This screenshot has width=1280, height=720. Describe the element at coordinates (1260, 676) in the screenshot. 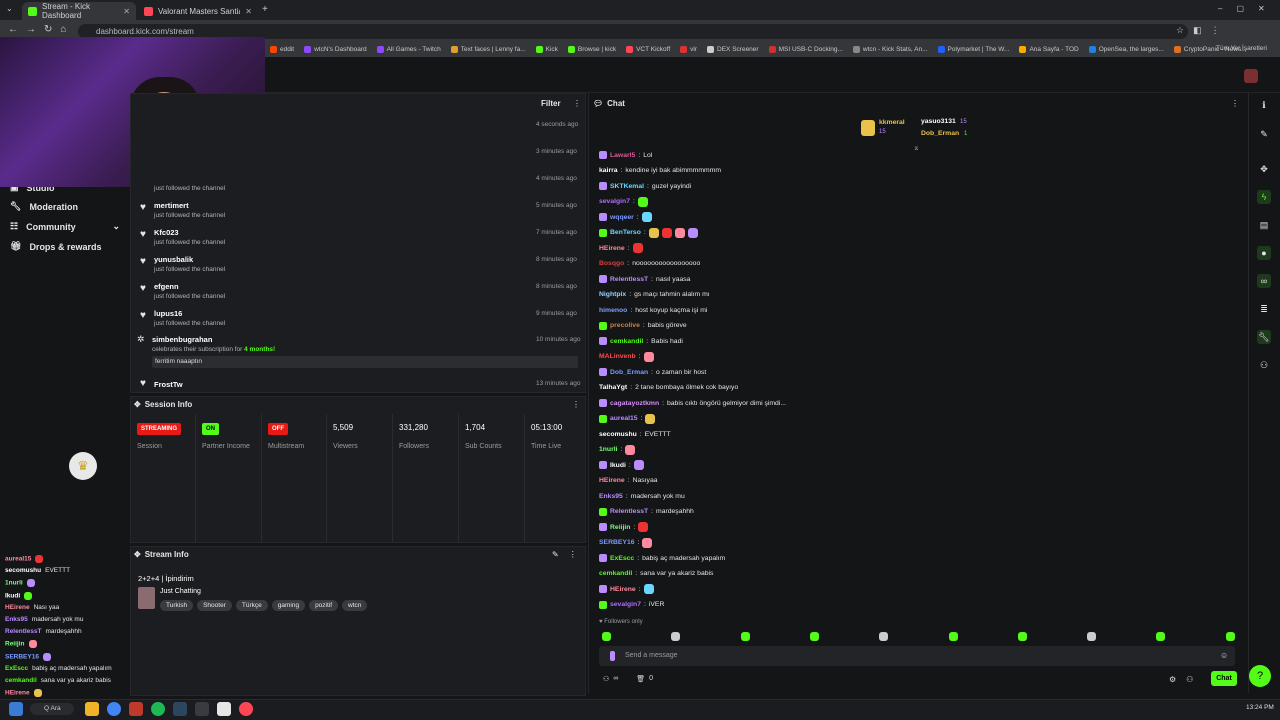

I see `help-button: ?` at that location.